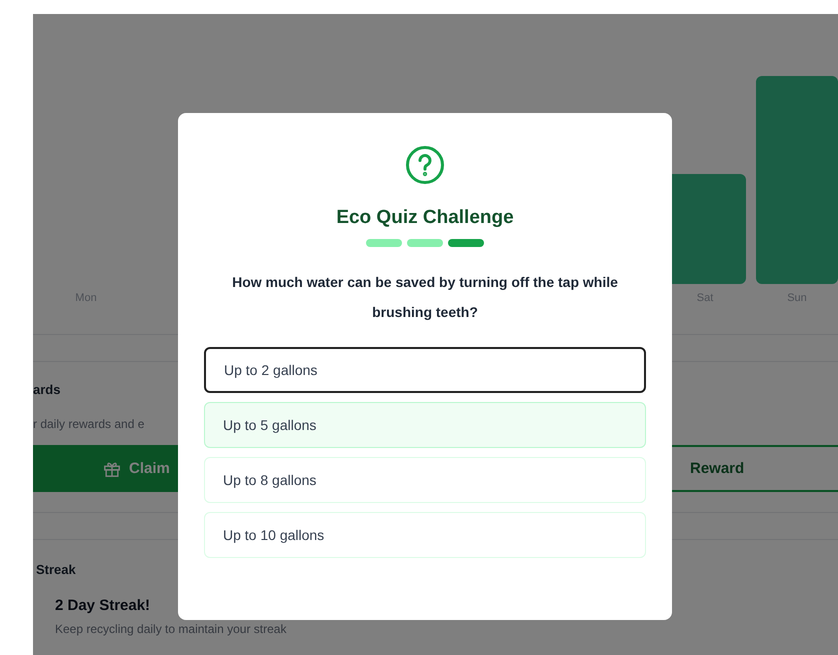  I want to click on section-heading: ards, so click(46, 389).